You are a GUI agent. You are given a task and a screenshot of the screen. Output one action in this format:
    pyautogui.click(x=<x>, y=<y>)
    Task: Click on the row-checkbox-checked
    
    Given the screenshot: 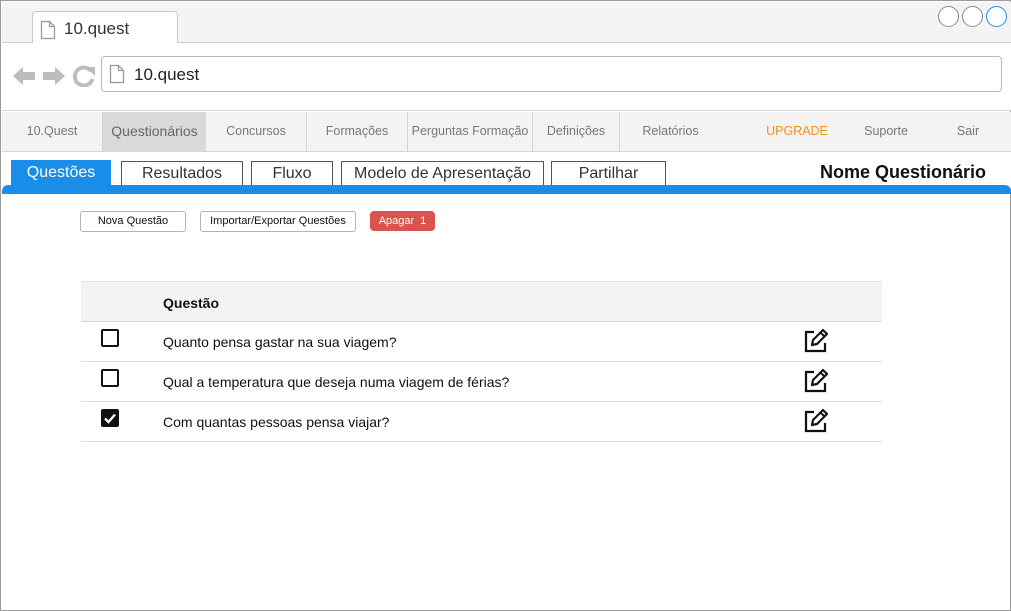 What is the action you would take?
    pyautogui.click(x=110, y=418)
    